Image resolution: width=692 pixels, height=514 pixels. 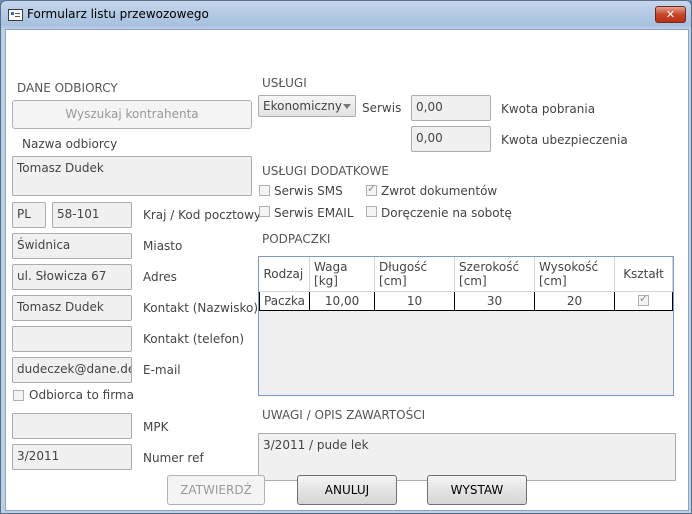 I want to click on insurance-amount-field: 0,00, so click(x=451, y=139).